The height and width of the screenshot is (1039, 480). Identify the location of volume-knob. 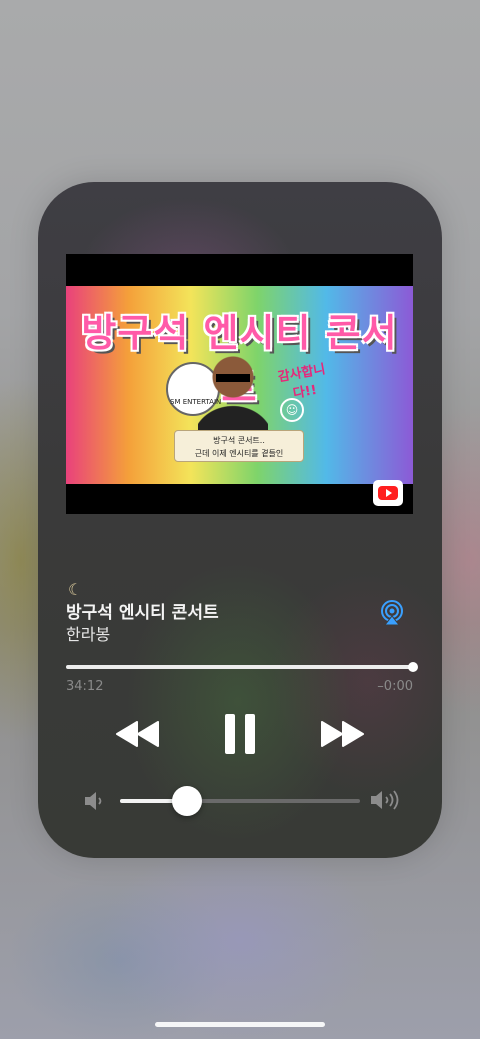
(187, 801).